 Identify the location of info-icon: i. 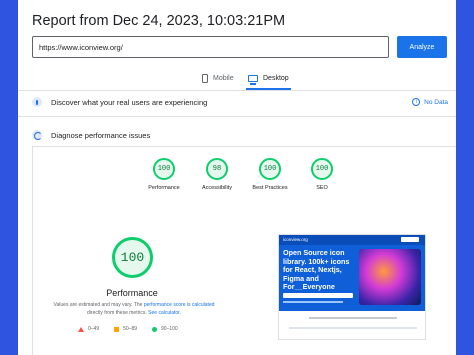
(416, 102).